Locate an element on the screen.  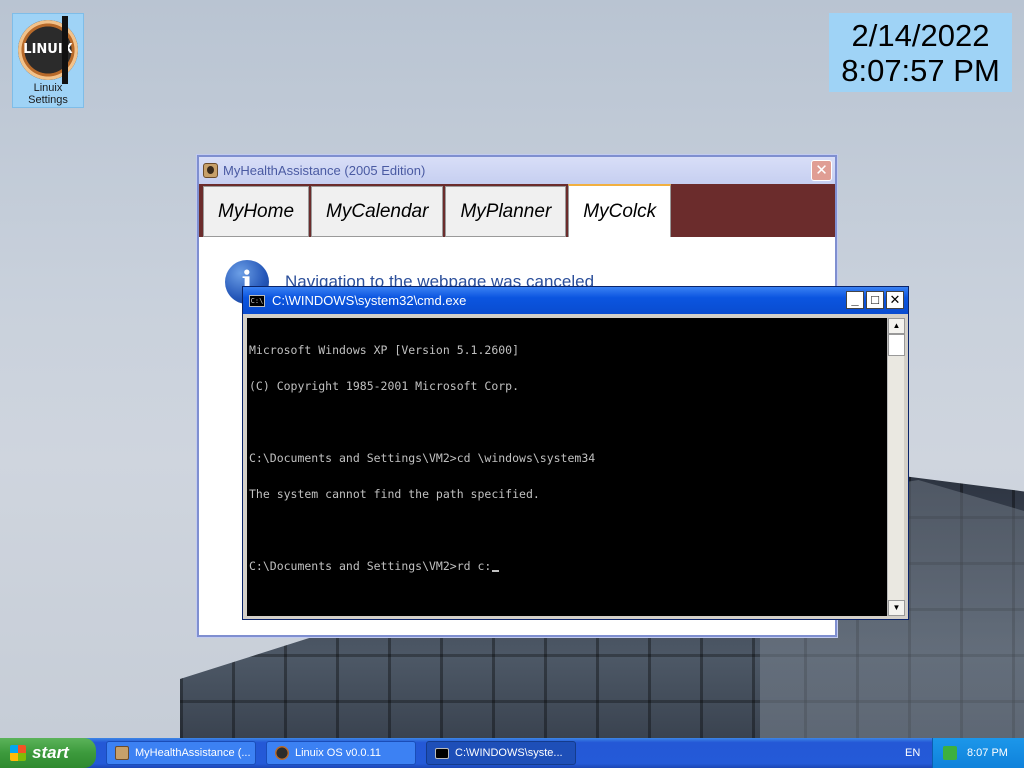
maximize-button: □ is located at coordinates (875, 300).